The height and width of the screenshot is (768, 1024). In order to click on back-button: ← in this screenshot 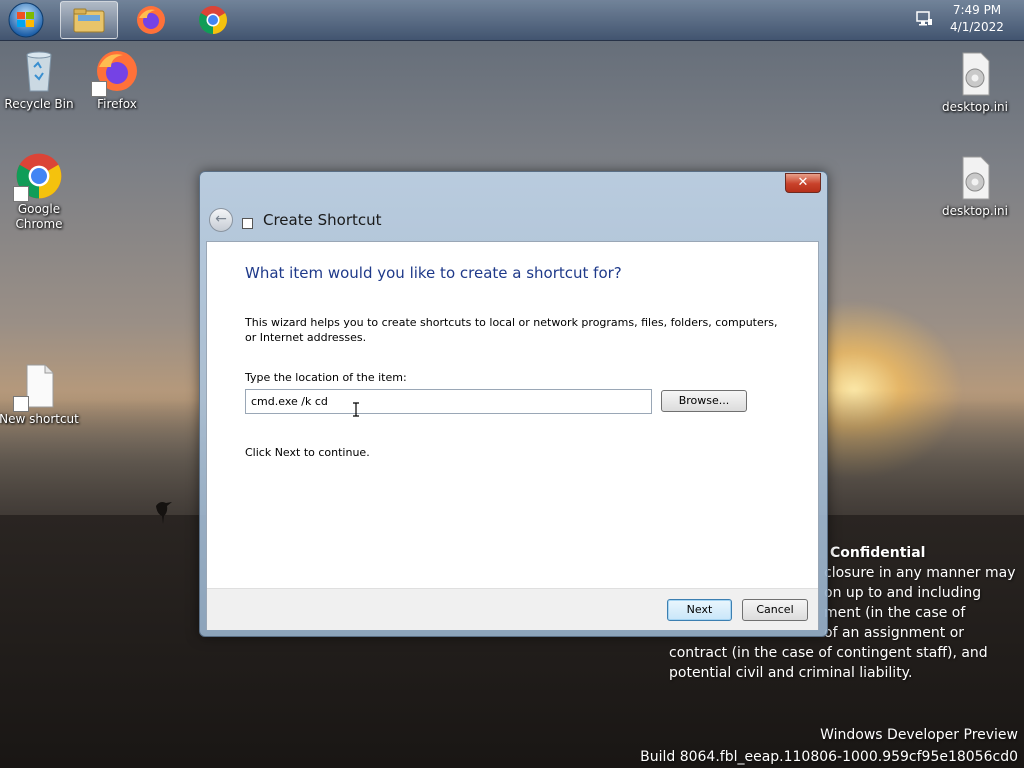, I will do `click(221, 220)`.